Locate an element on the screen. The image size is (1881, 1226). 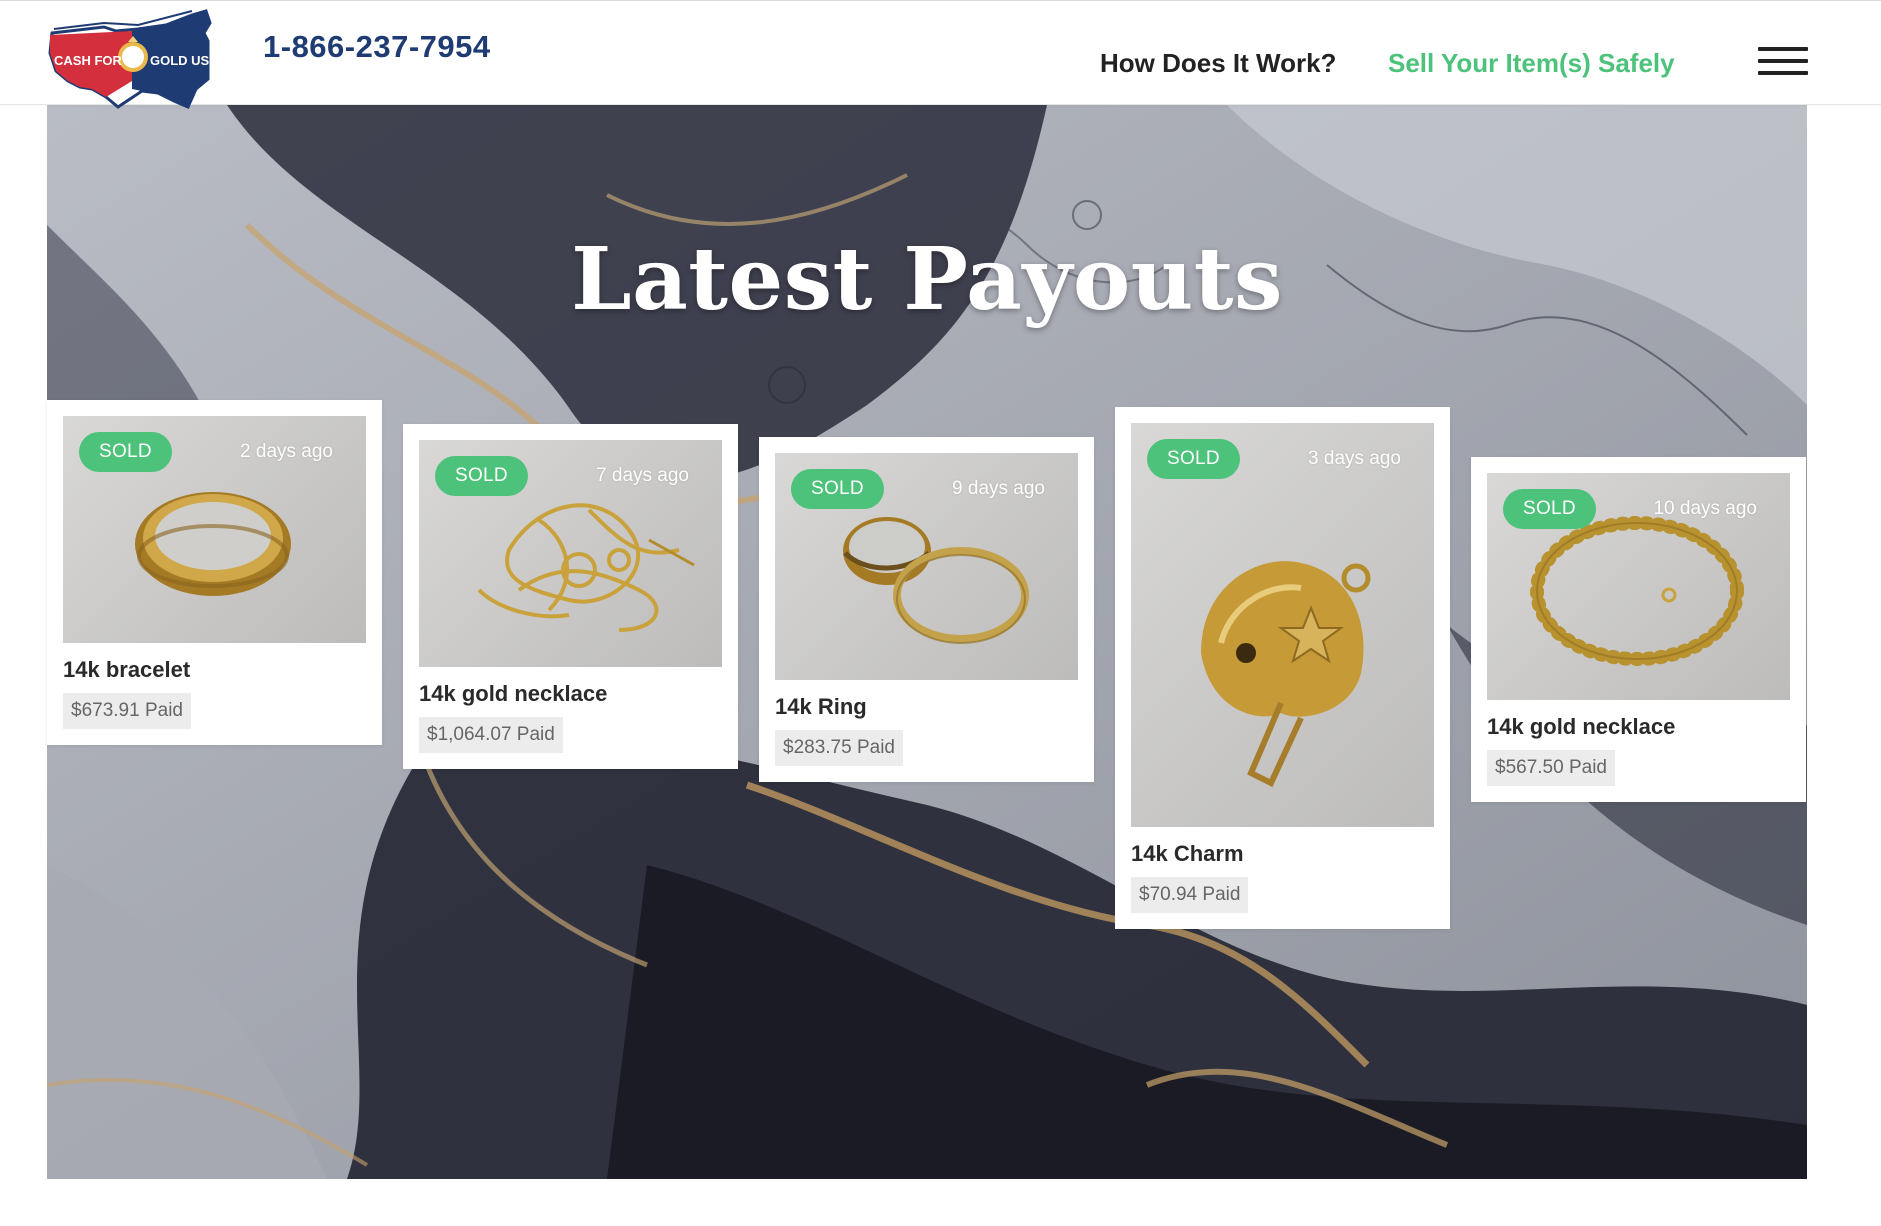
item-title: 14k Charm is located at coordinates (1187, 853).